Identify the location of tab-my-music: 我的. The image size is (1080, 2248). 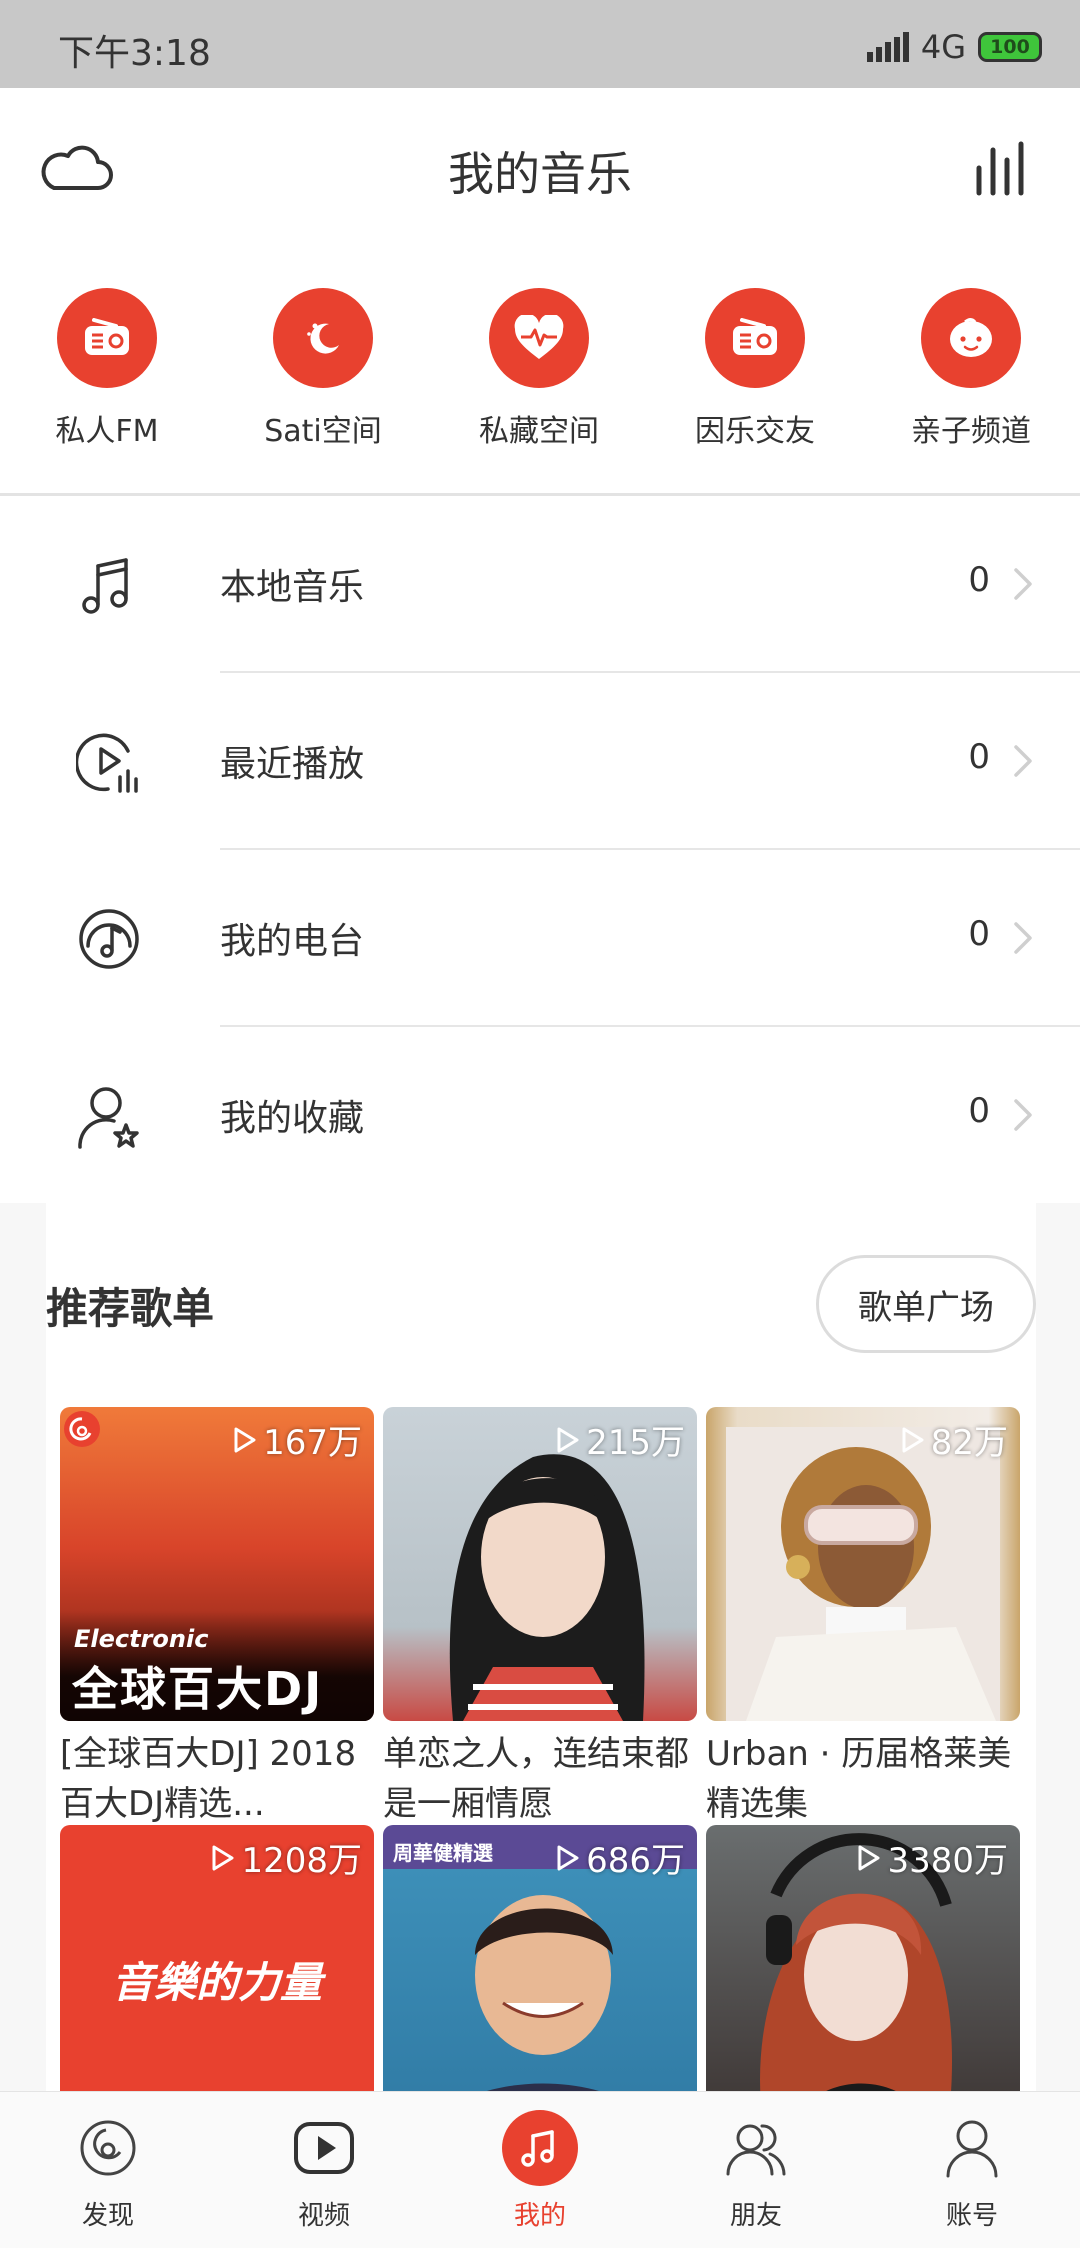
(540, 2170).